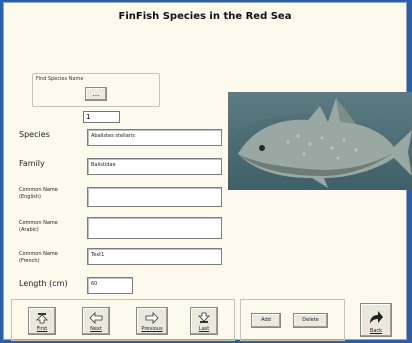  I want to click on common-name-english-field, so click(154, 197).